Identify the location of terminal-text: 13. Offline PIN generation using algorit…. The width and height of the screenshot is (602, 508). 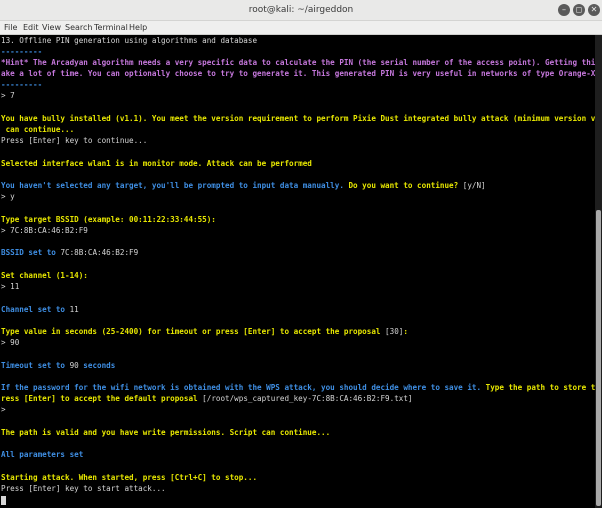
(129, 40).